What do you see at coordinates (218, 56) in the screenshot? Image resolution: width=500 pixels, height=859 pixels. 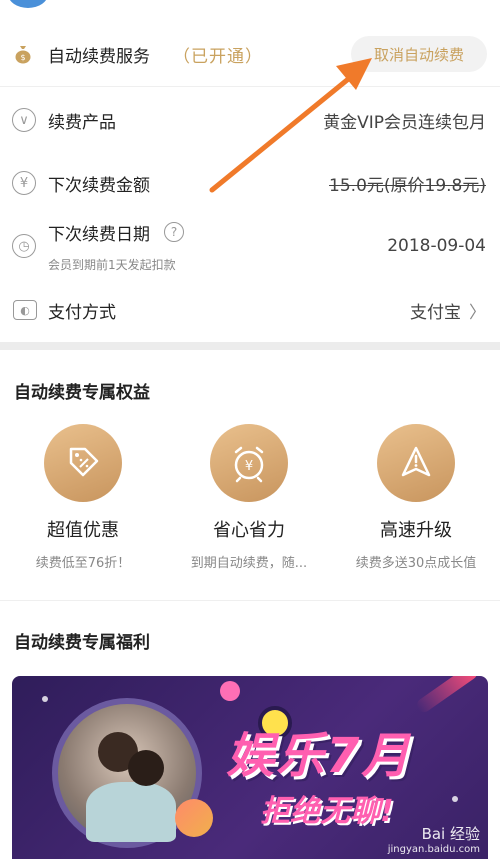 I see `service-status: （已开通）` at bounding box center [218, 56].